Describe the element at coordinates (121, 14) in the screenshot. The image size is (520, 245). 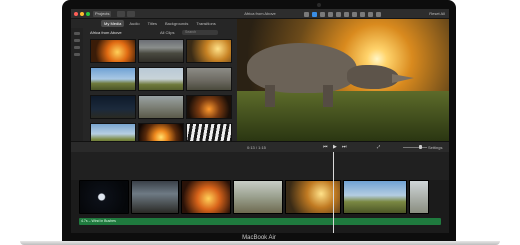
I see `media-import-icon` at that location.